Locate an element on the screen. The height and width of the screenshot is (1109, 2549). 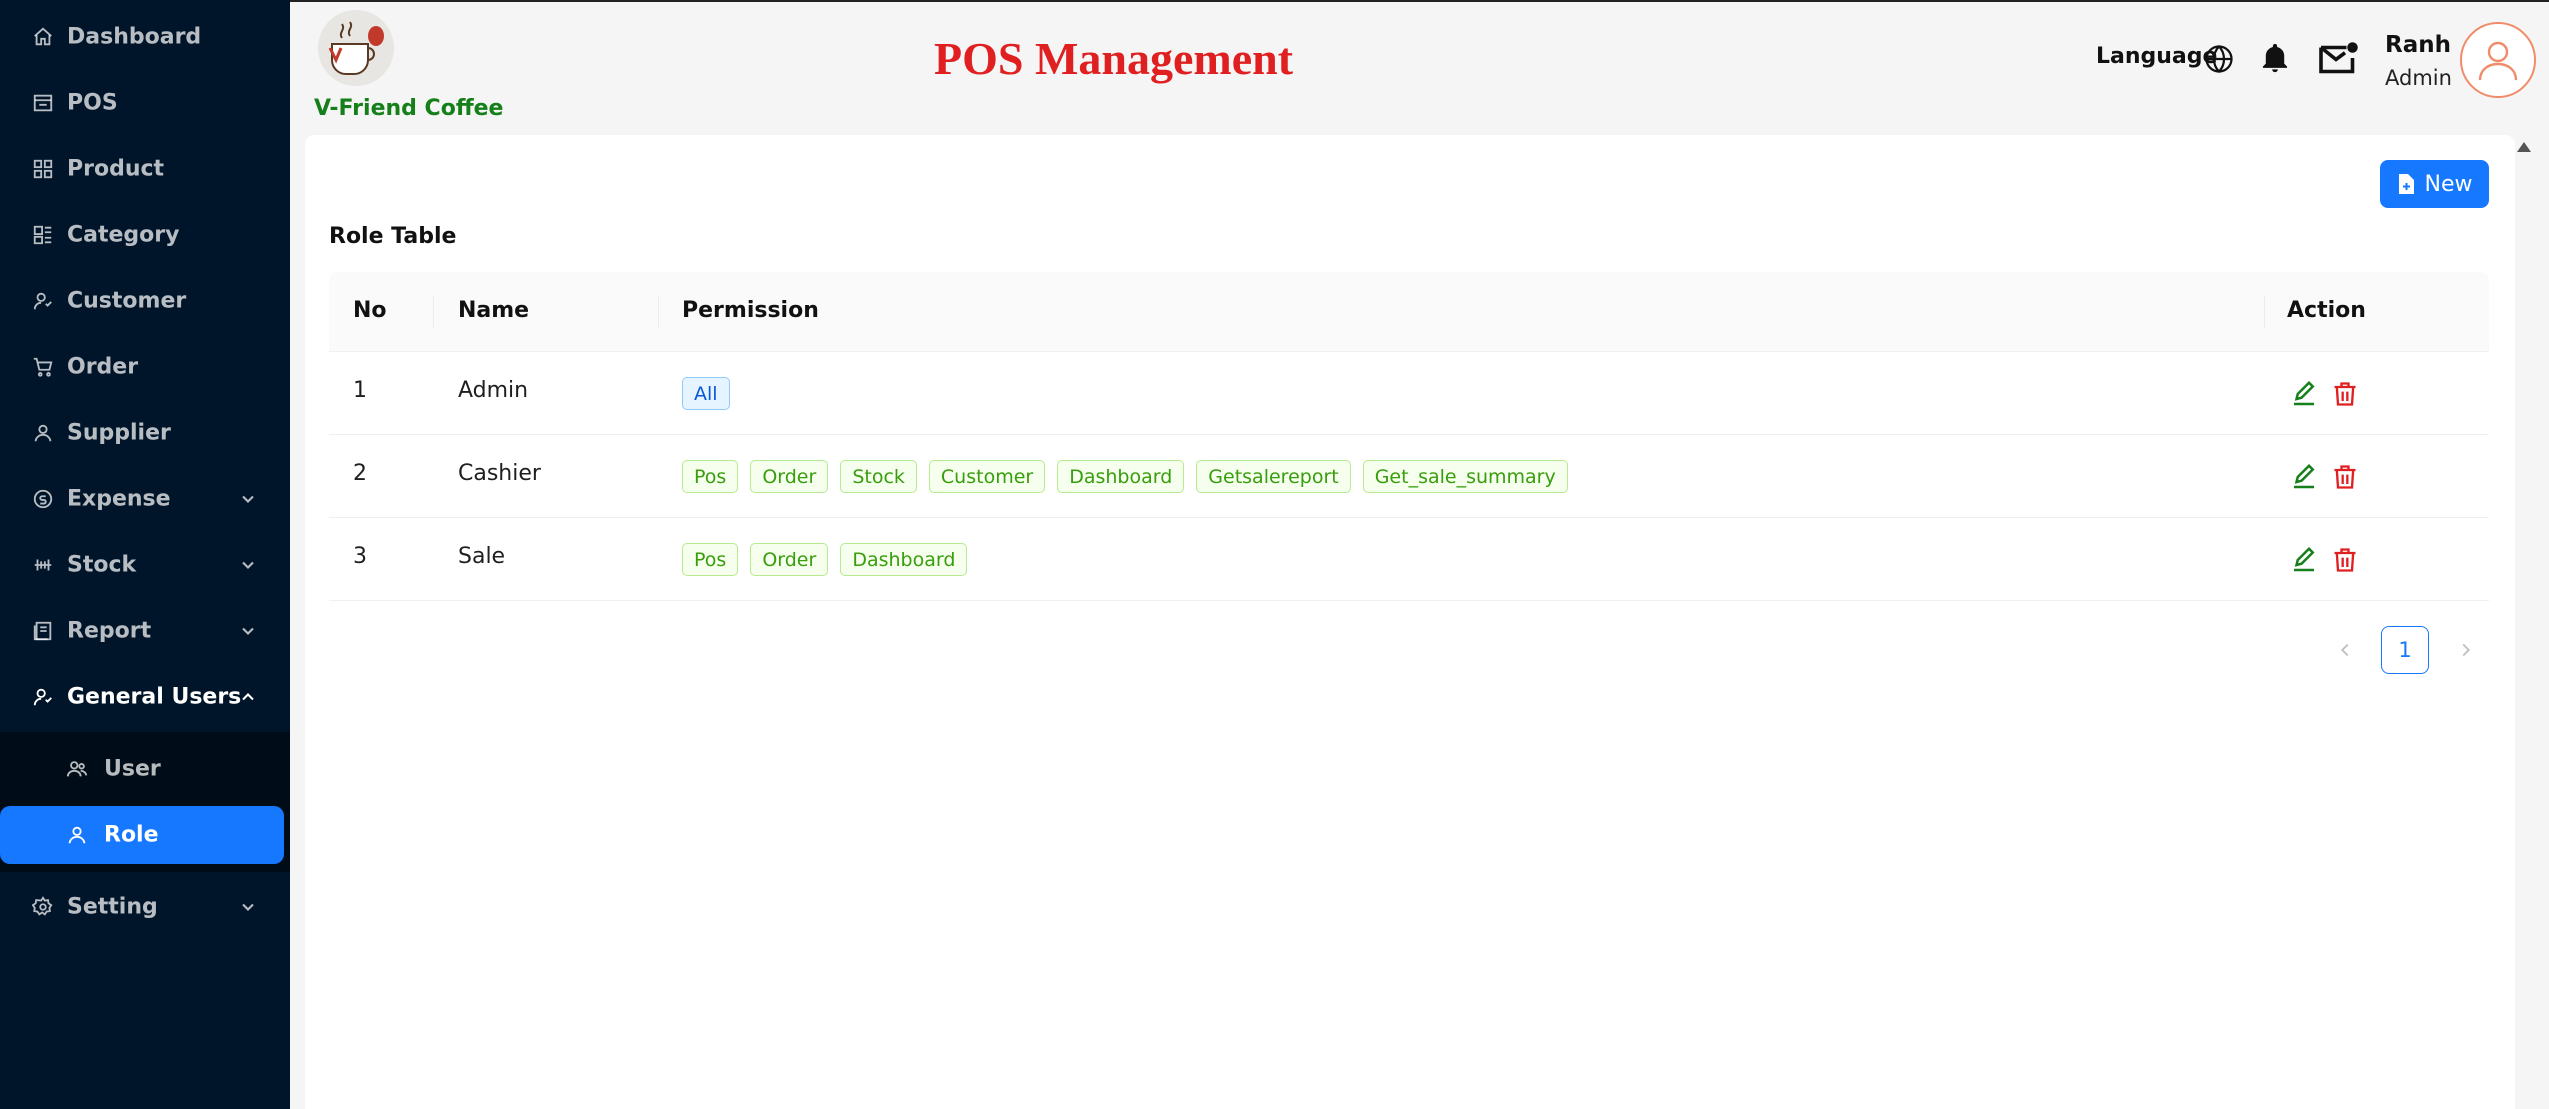
grid-icon is located at coordinates (43, 169).